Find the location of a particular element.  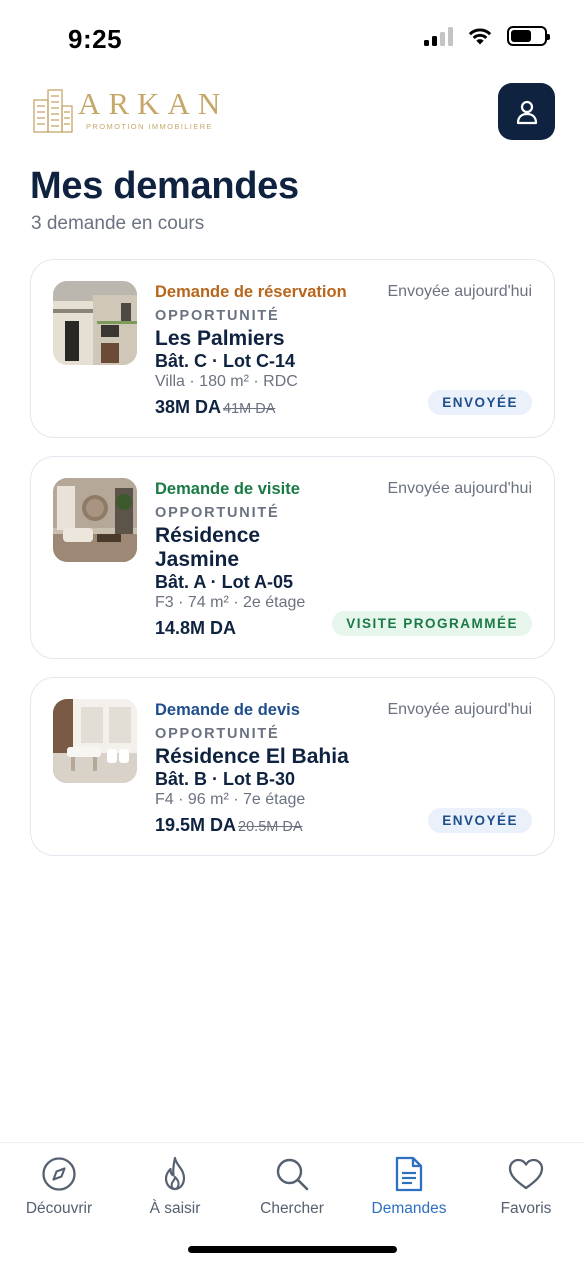

property-name: Les Palmiers is located at coordinates (220, 338).